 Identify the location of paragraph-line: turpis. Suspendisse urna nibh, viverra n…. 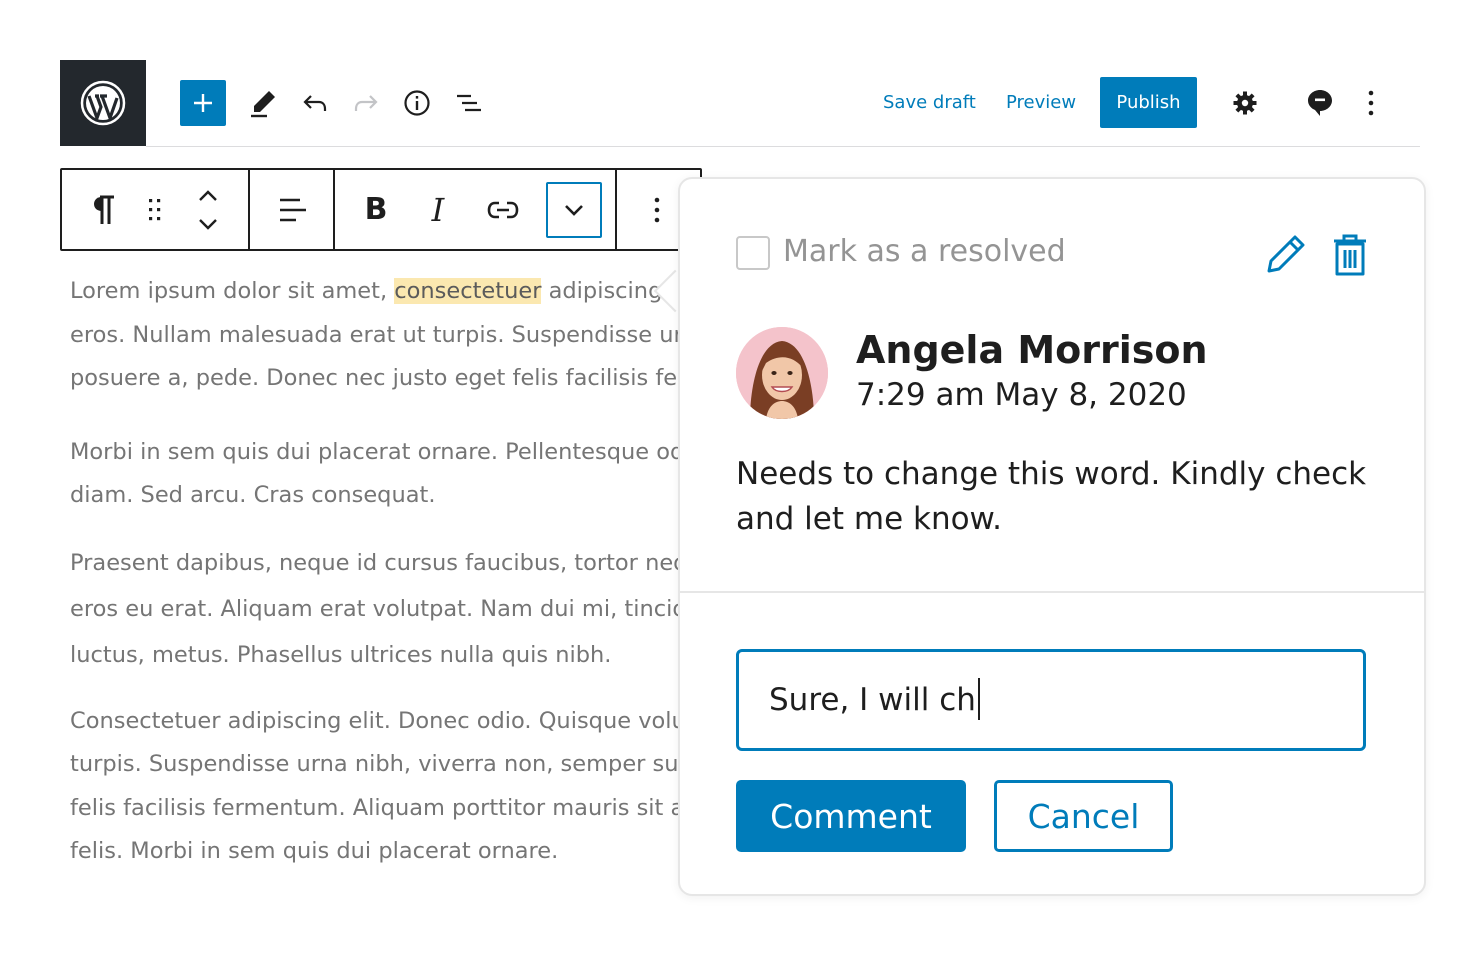
(374, 764).